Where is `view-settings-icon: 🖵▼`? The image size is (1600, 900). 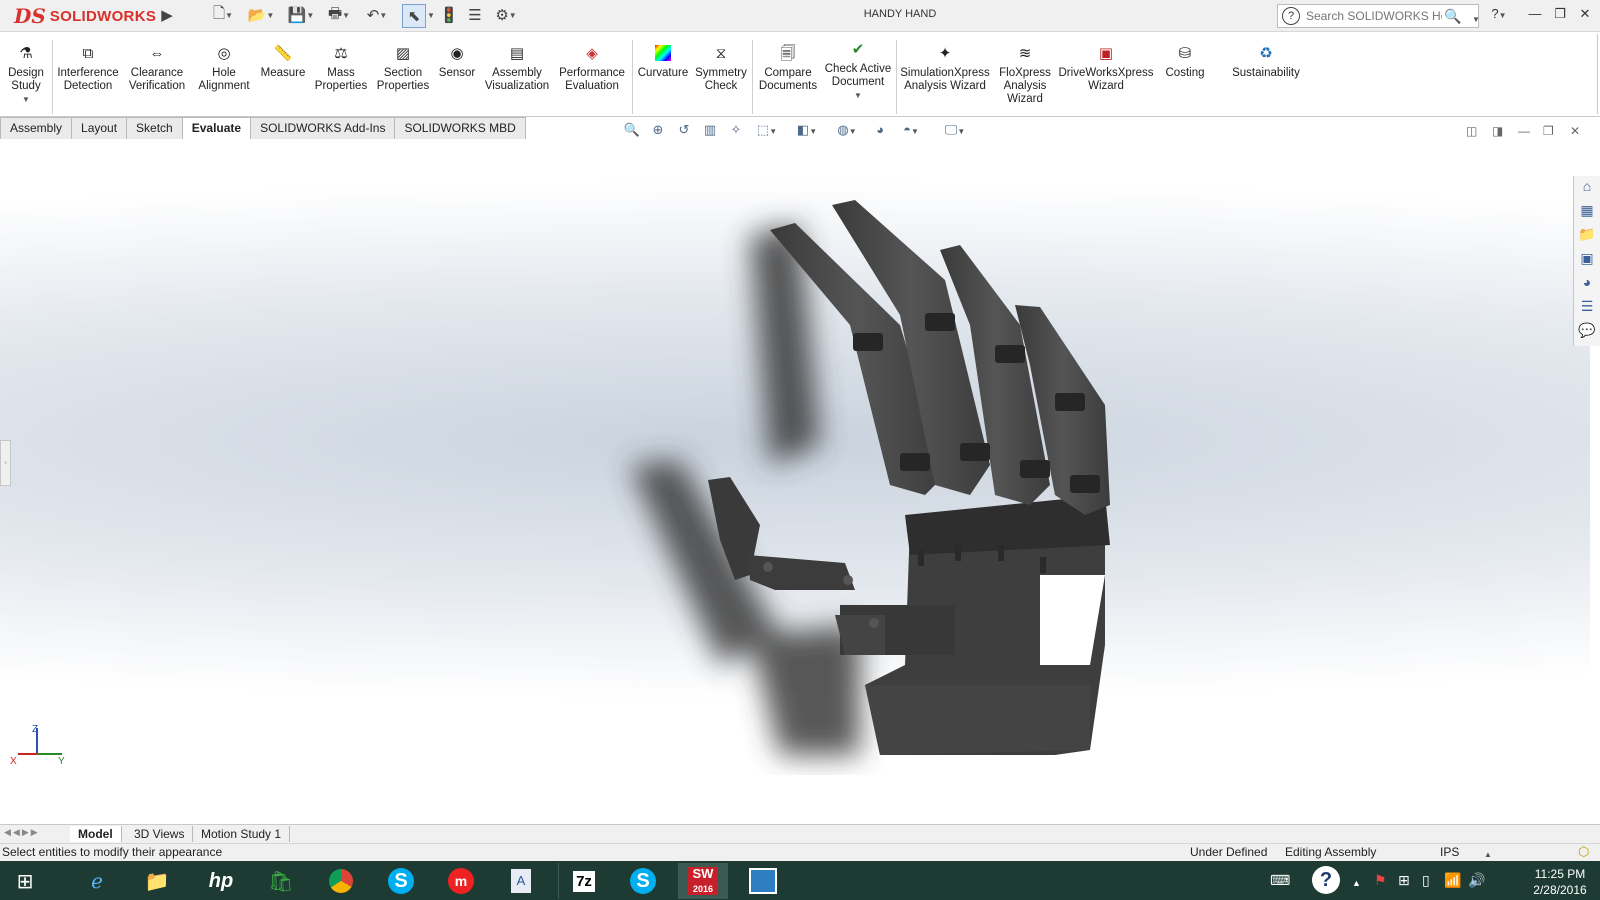 view-settings-icon: 🖵▼ is located at coordinates (955, 131).